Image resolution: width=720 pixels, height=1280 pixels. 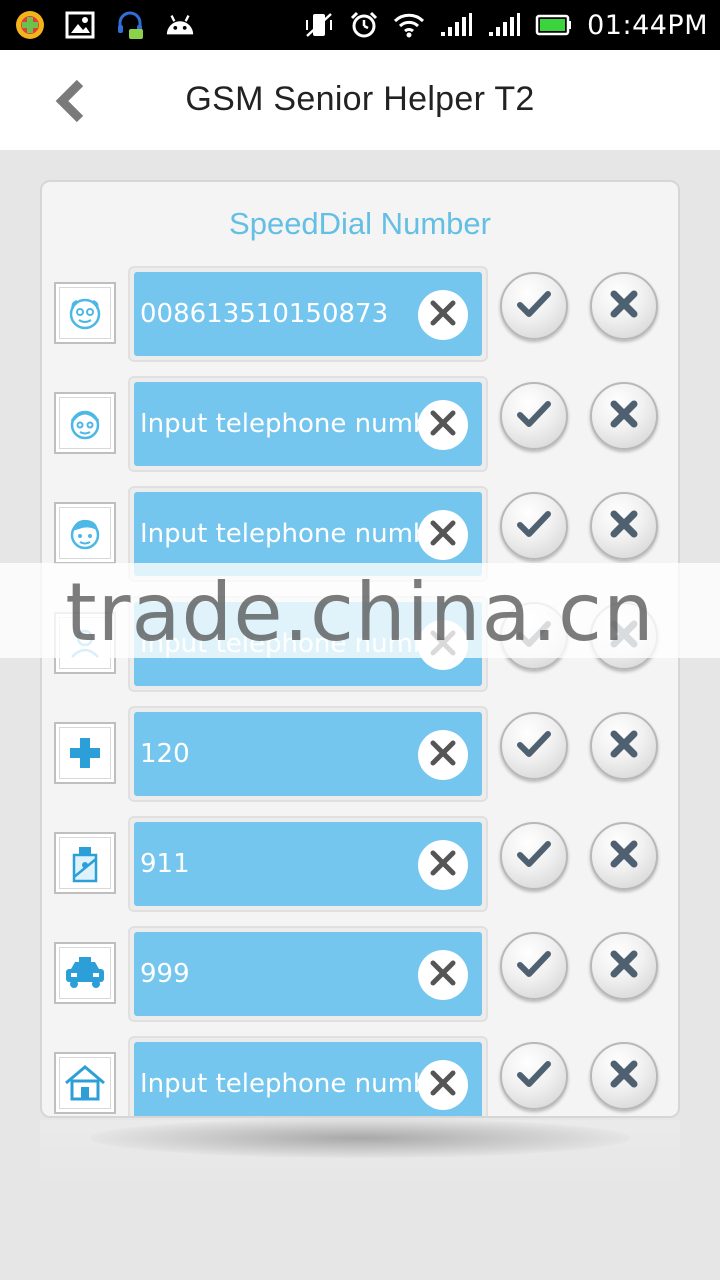 What do you see at coordinates (85, 533) in the screenshot?
I see `boy-face-icon` at bounding box center [85, 533].